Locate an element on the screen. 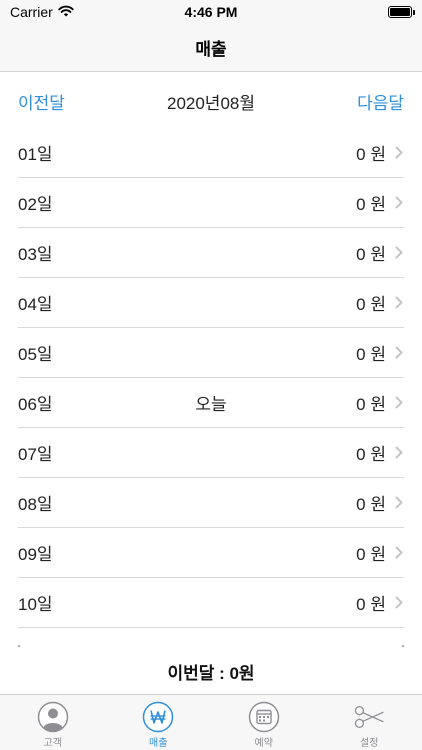 This screenshot has height=750, width=422. tab-label: 예약 is located at coordinates (263, 743).